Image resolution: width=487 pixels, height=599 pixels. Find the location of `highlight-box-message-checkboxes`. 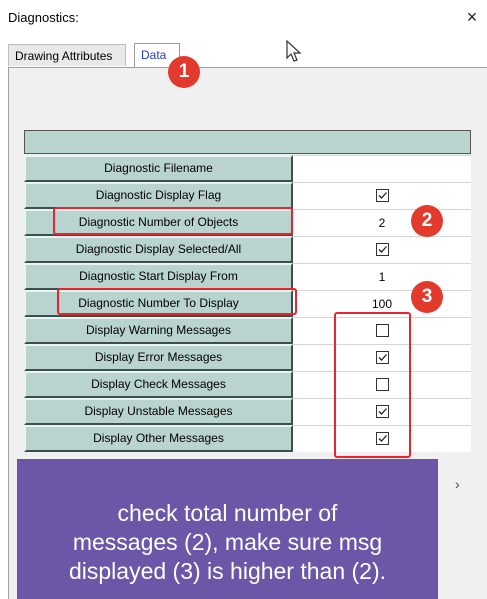

highlight-box-message-checkboxes is located at coordinates (372, 385).